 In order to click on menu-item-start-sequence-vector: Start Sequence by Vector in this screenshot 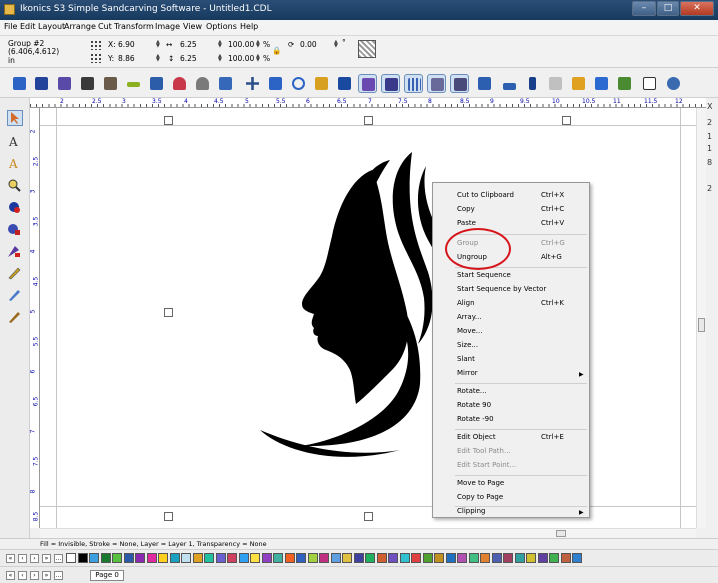, I will do `click(511, 290)`.